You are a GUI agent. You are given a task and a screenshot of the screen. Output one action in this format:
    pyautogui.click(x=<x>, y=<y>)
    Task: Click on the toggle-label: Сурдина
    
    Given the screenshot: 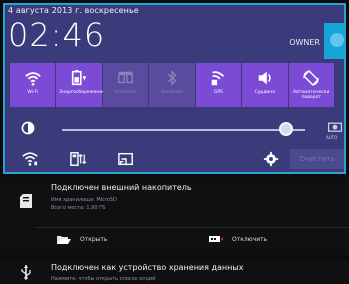 What is the action you would take?
    pyautogui.click(x=265, y=92)
    